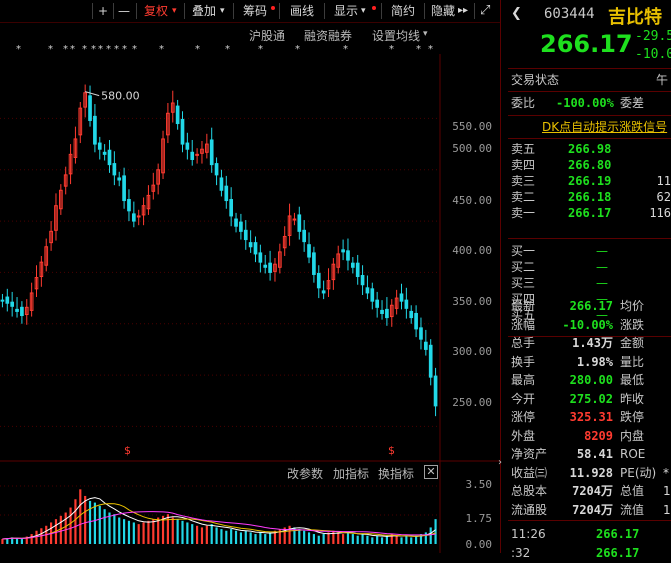 The image size is (671, 563). What do you see at coordinates (502, 463) in the screenshot?
I see `collapse-handle-icon: ›` at bounding box center [502, 463].